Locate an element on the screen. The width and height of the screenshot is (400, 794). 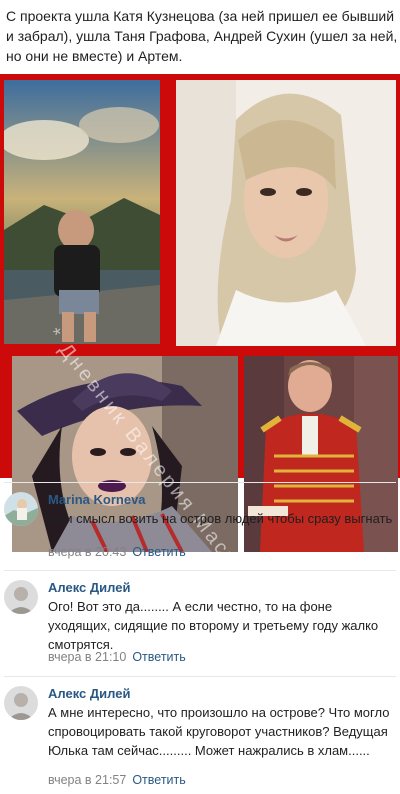
photo-man-on-boat is located at coordinates (82, 212).